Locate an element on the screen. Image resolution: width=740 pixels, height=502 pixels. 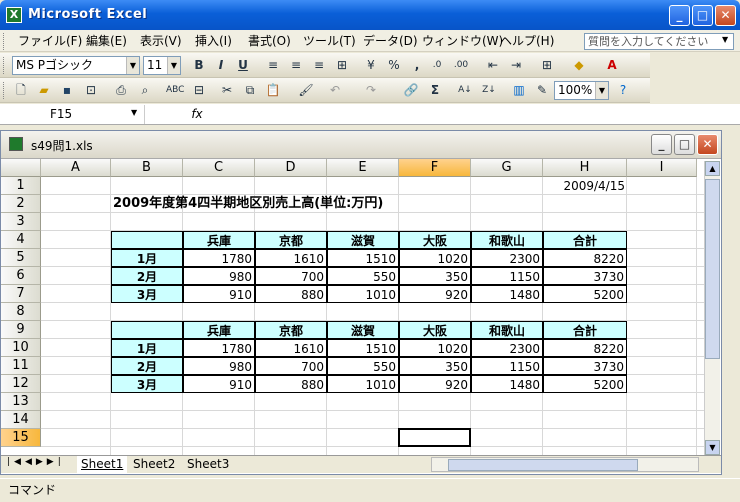
row-header-4: 4 is located at coordinates (21, 240).